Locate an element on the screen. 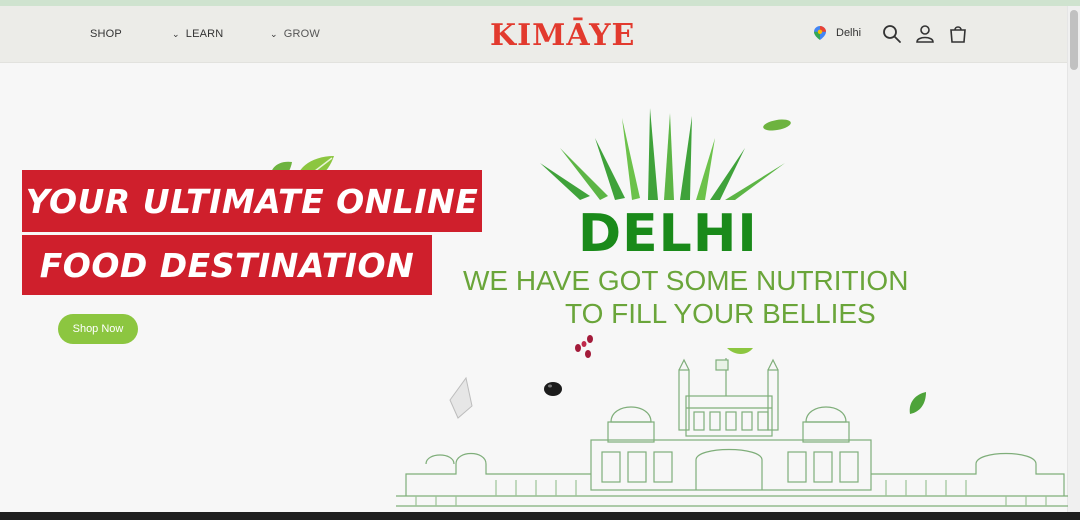 The width and height of the screenshot is (1080, 520). tagline-line2: TO FILL YOUR BELLIES is located at coordinates (720, 313).